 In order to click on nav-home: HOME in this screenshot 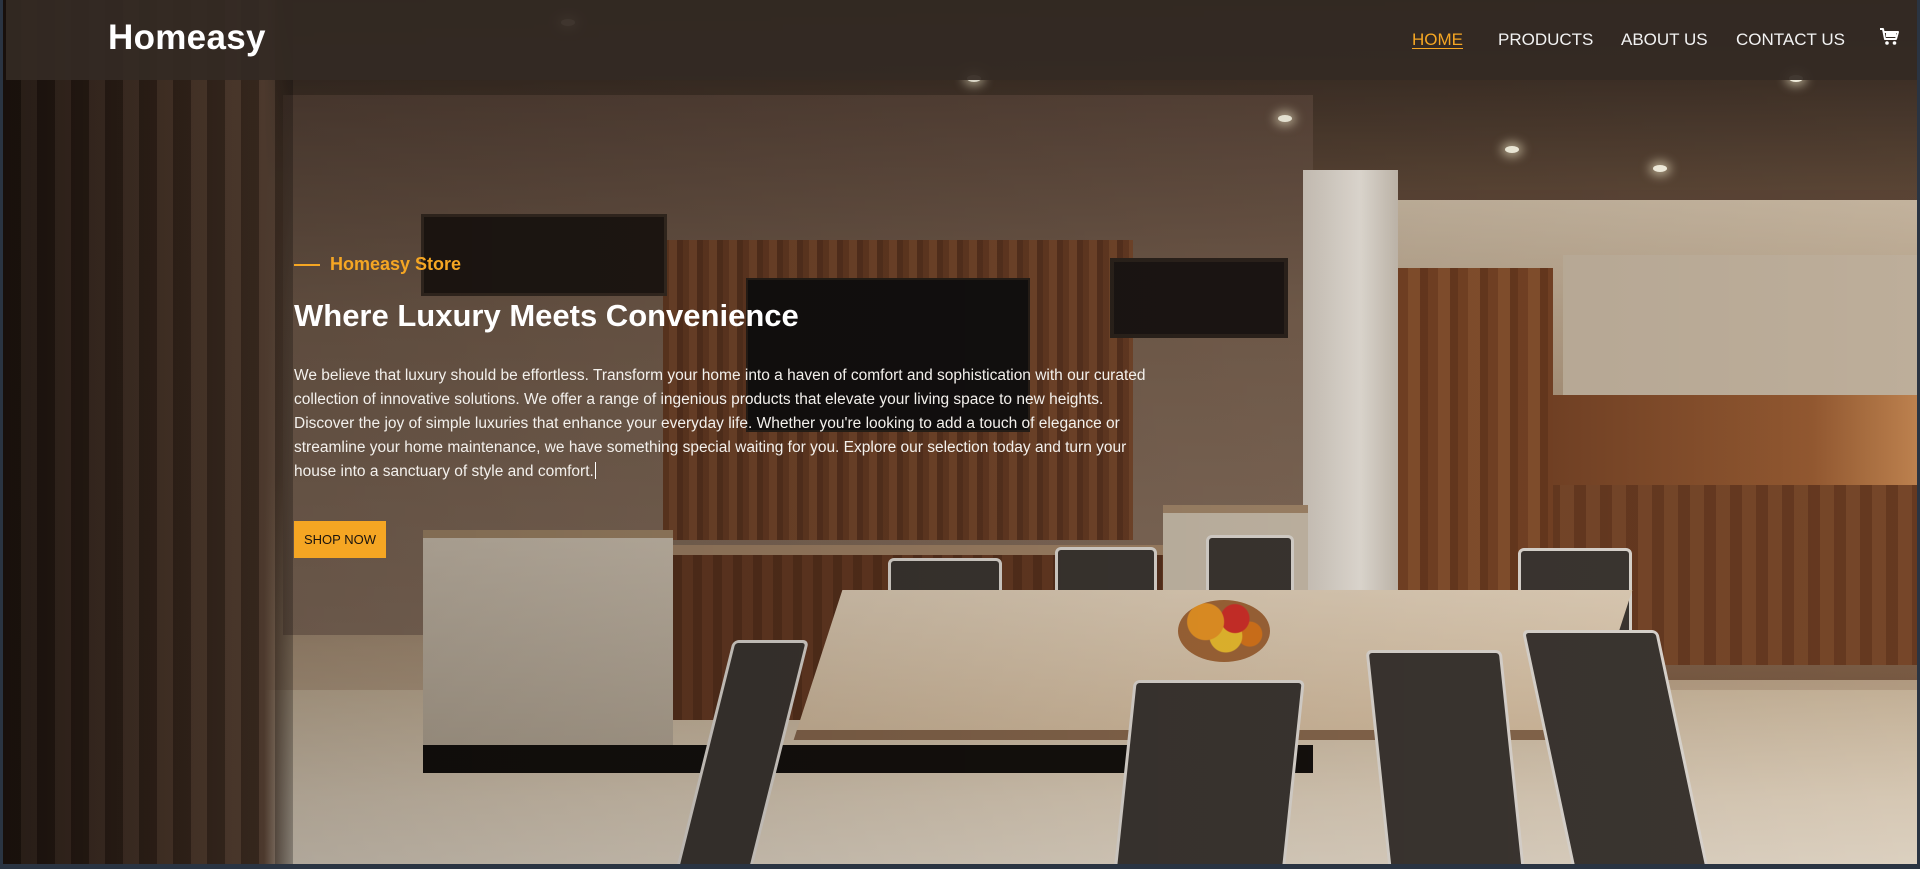, I will do `click(1437, 40)`.